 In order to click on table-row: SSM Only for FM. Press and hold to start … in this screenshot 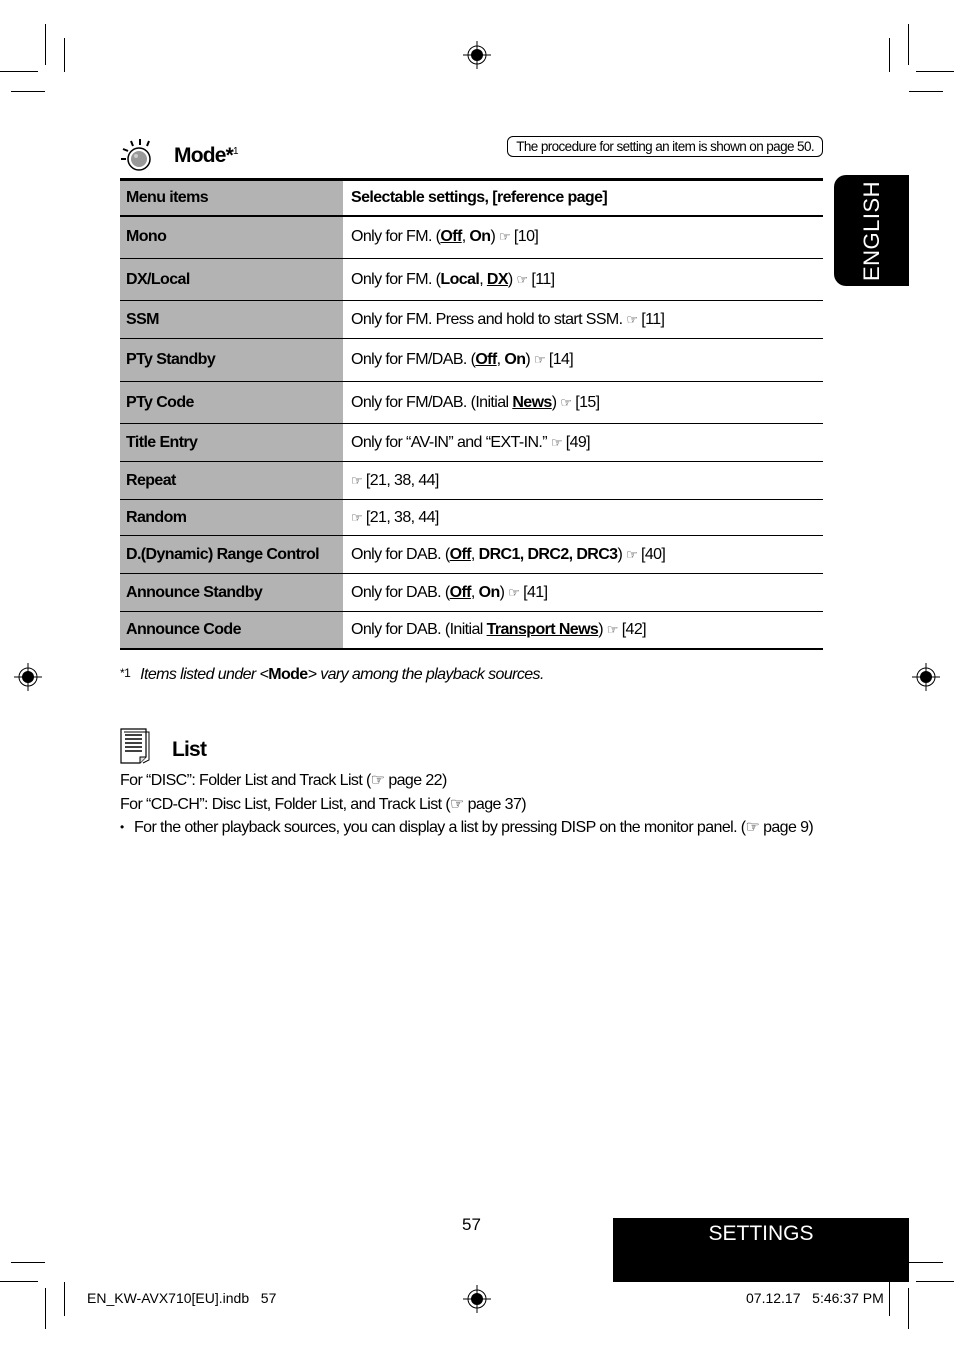, I will do `click(471, 319)`.